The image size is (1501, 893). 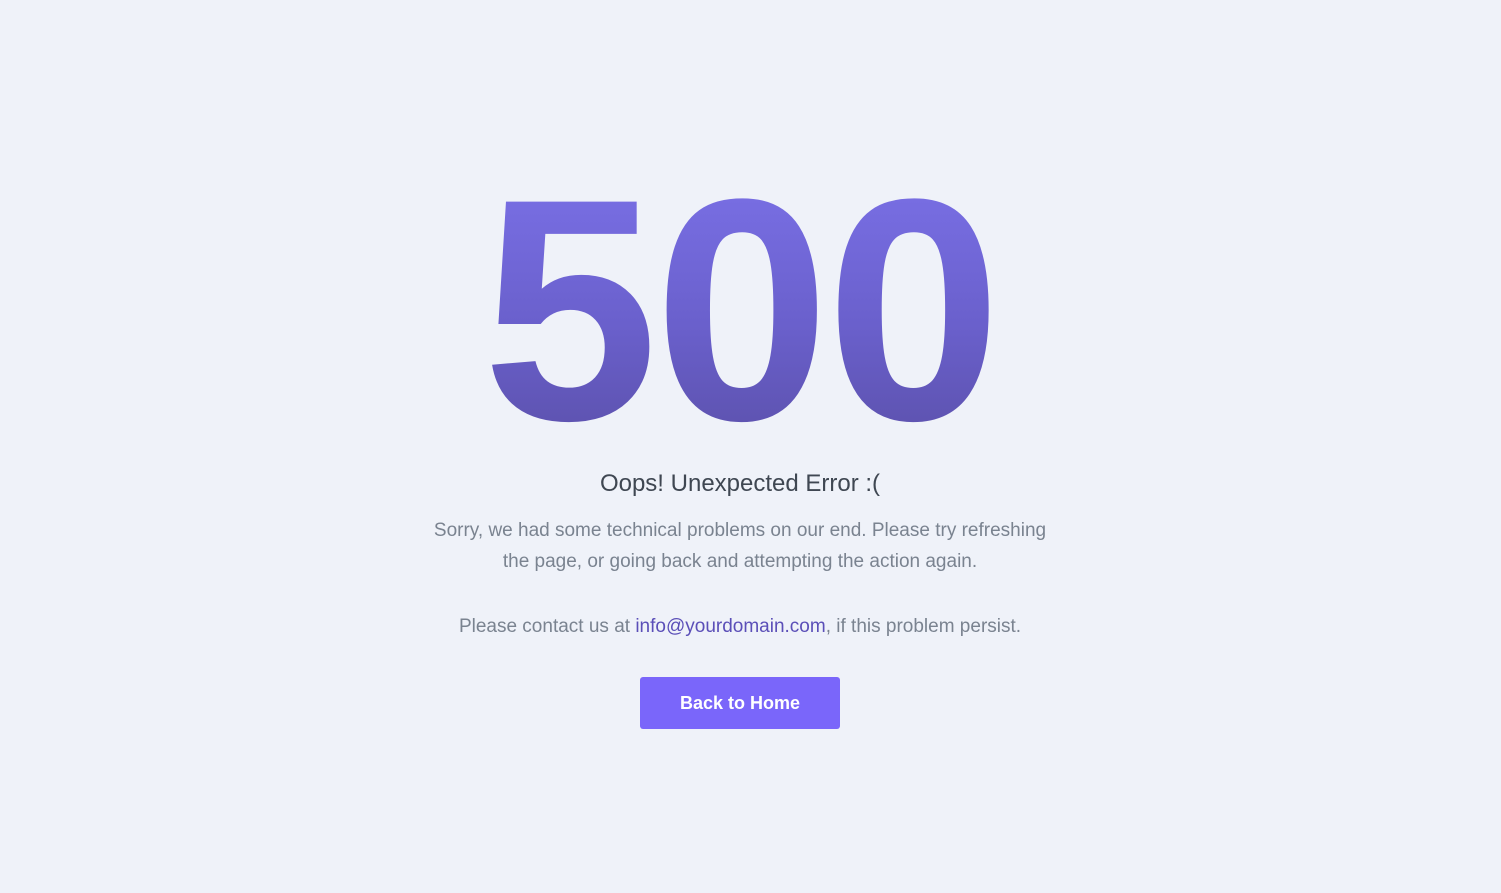 I want to click on contact-suffix: , if this problem persist., so click(x=923, y=626).